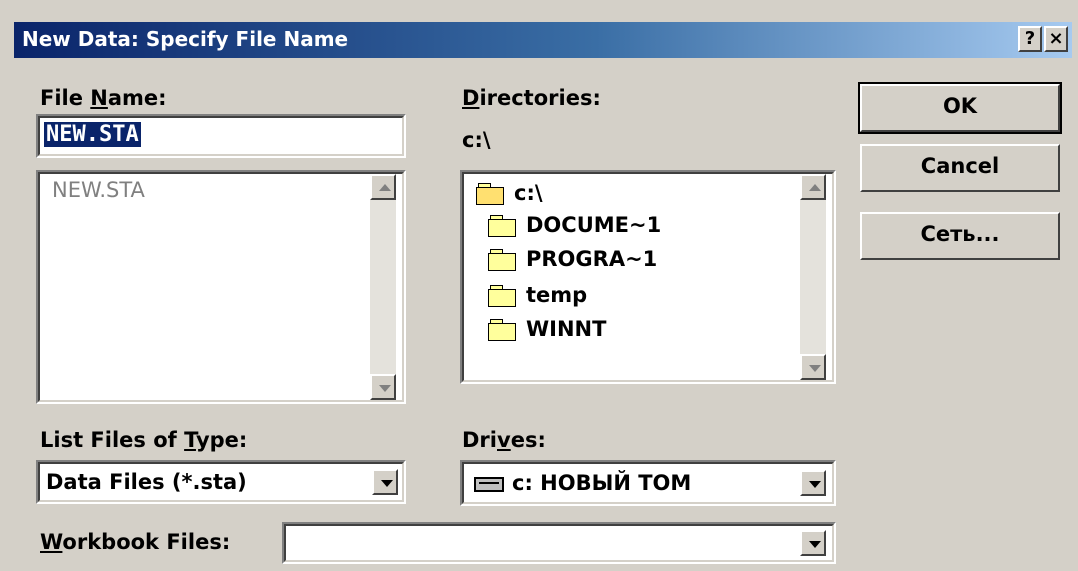 The width and height of the screenshot is (1078, 571). What do you see at coordinates (572, 259) in the screenshot?
I see `directory-item: PROGRA~1` at bounding box center [572, 259].